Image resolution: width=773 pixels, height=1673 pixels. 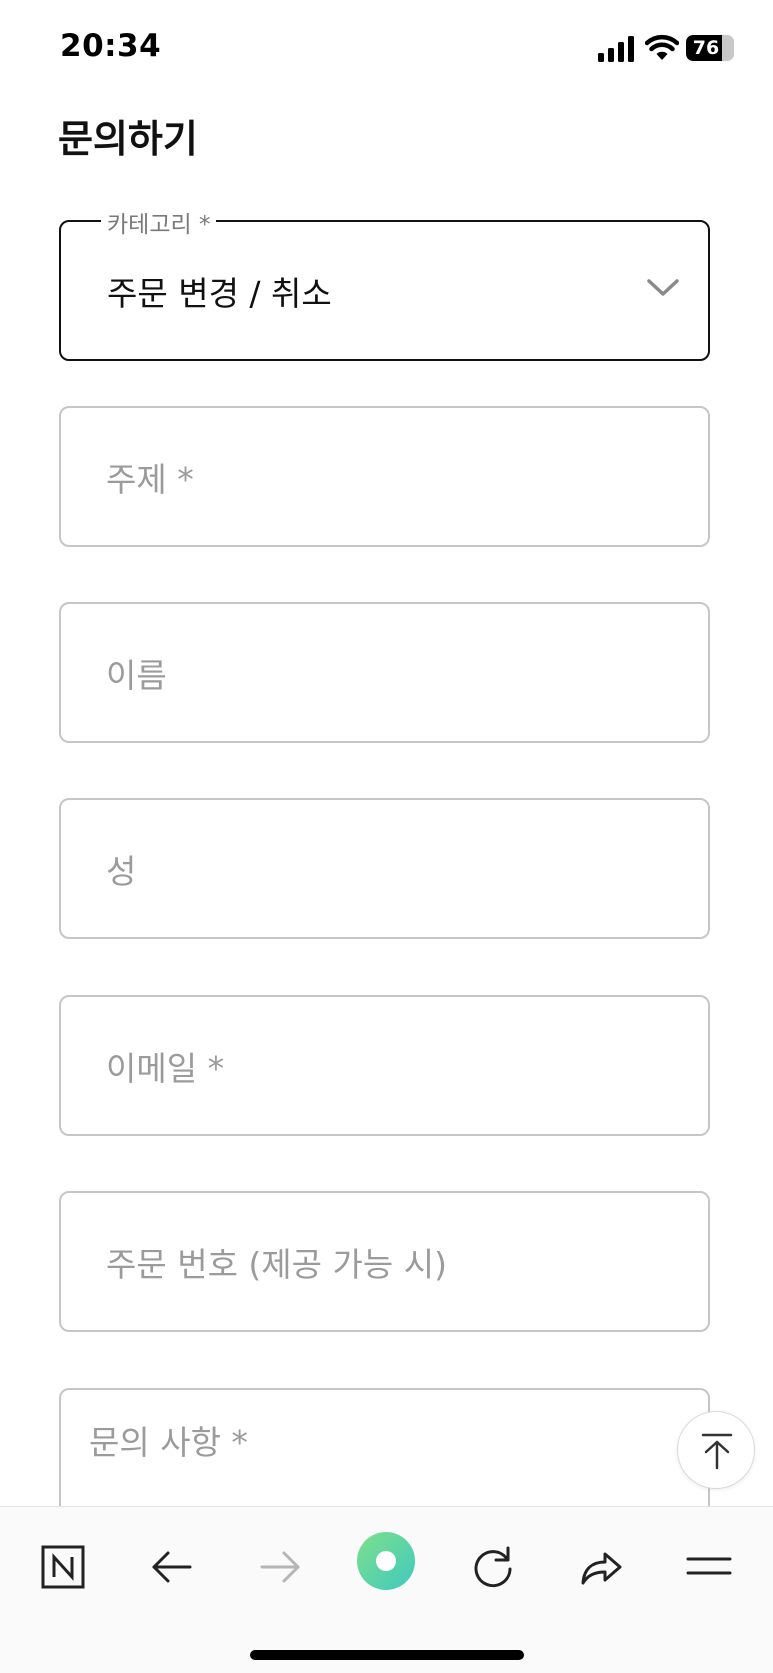 What do you see at coordinates (136, 675) in the screenshot?
I see `first-name-placeholder: 이름` at bounding box center [136, 675].